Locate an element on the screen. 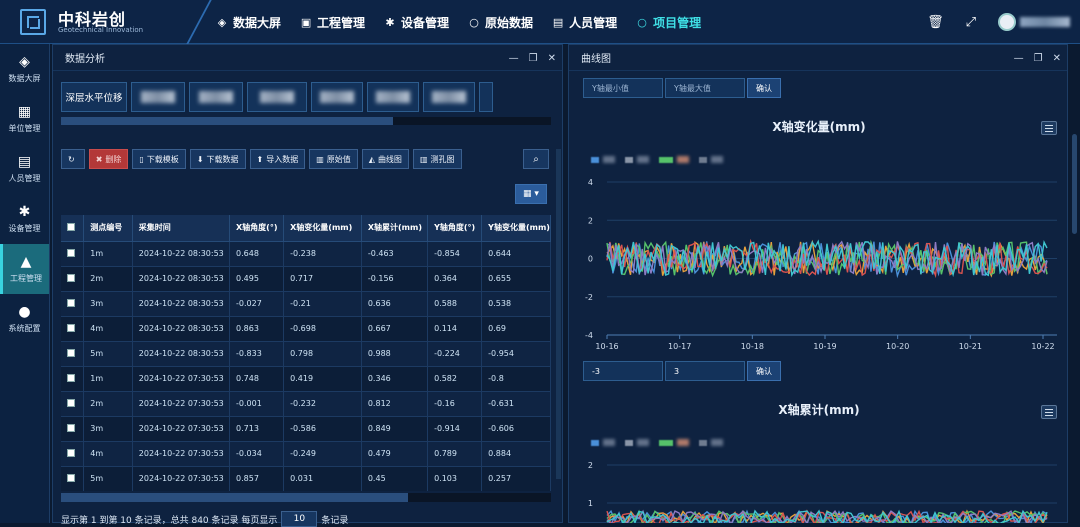  line-chart-x-cumulative: 21 is located at coordinates (818, 488).